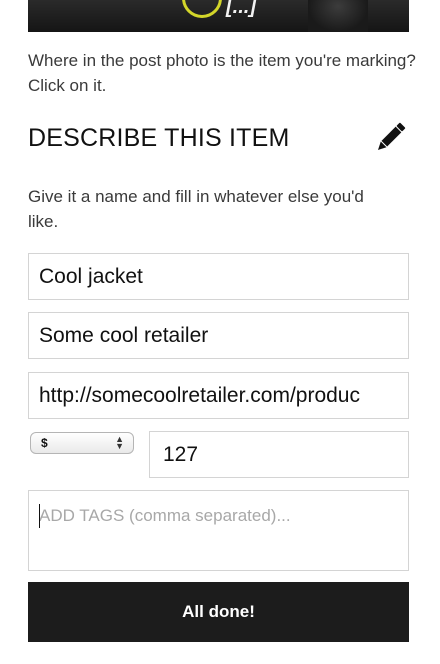 The height and width of the screenshot is (664, 440). What do you see at coordinates (338, 16) in the screenshot?
I see `photo-detail` at bounding box center [338, 16].